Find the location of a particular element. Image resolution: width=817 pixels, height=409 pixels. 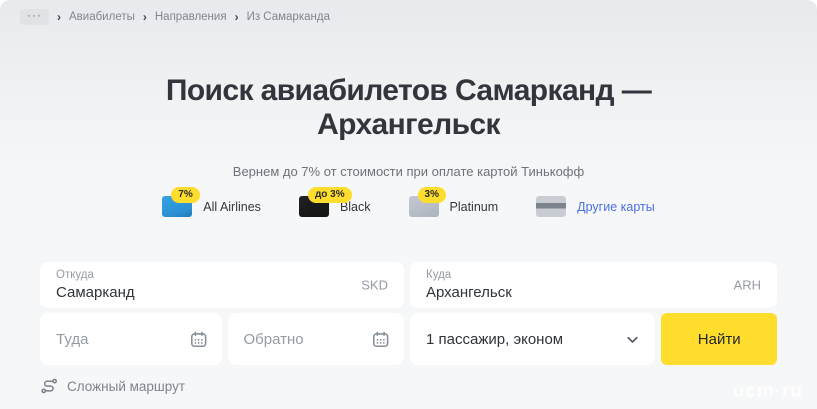

bank-card-icon: 3% is located at coordinates (427, 202).